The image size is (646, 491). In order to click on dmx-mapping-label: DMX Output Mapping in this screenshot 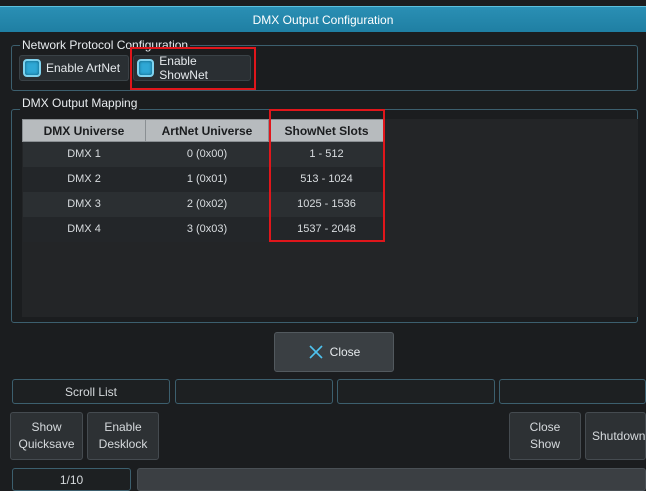, I will do `click(80, 103)`.